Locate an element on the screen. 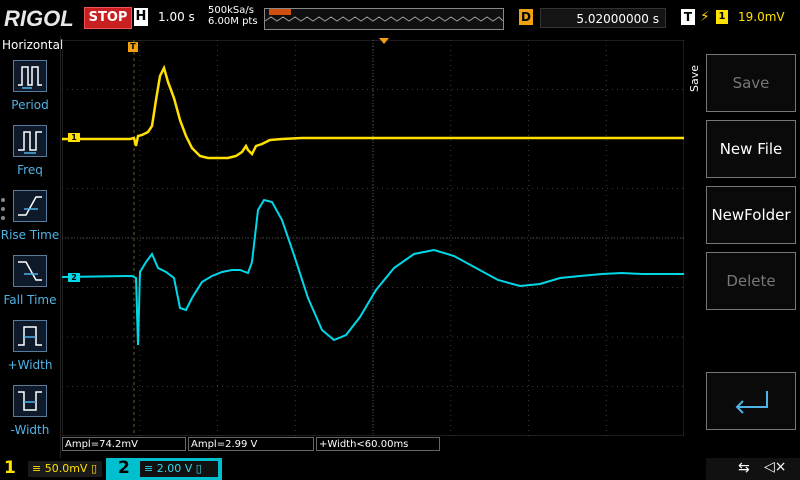 The image size is (800, 480). ch2-scale-box: ≡ 2.00 V ▯ is located at coordinates (179, 469).